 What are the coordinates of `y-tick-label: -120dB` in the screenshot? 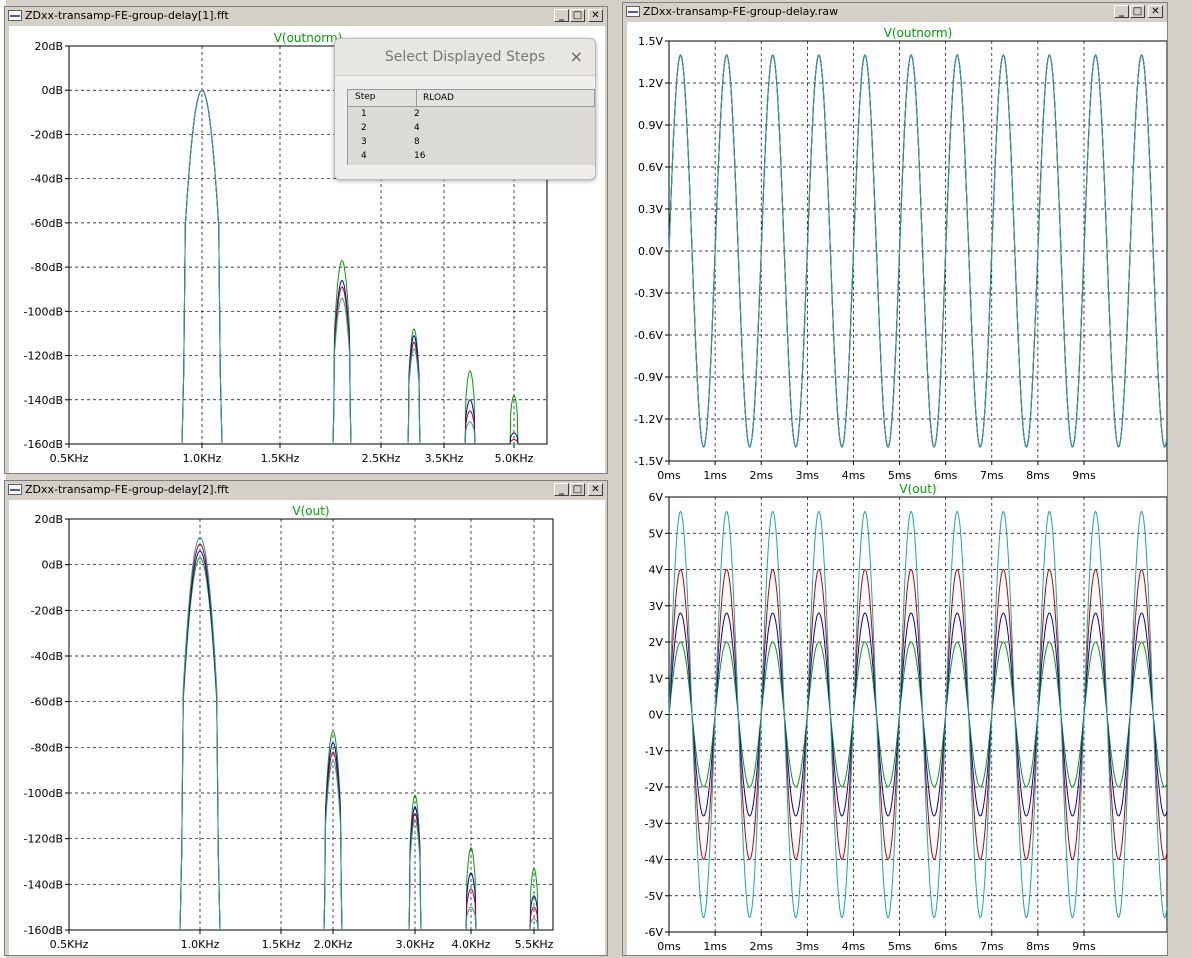 It's located at (44, 356).